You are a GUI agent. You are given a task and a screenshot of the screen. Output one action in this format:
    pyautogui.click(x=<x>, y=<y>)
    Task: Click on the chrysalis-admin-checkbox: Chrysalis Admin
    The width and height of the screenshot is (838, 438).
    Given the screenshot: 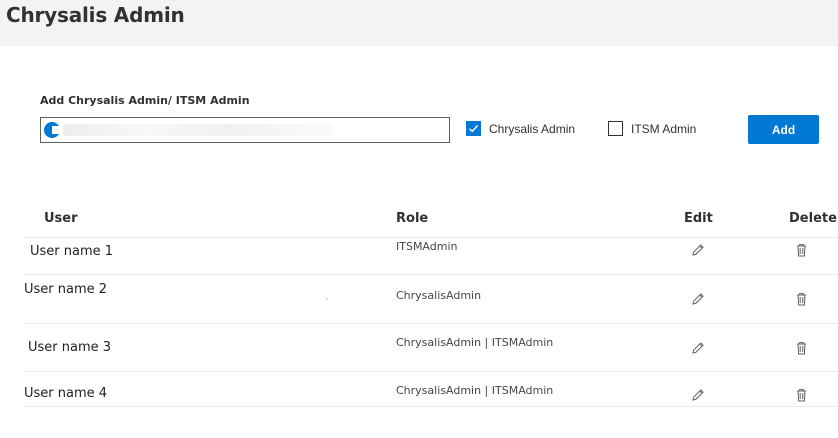 What is the action you would take?
    pyautogui.click(x=520, y=128)
    